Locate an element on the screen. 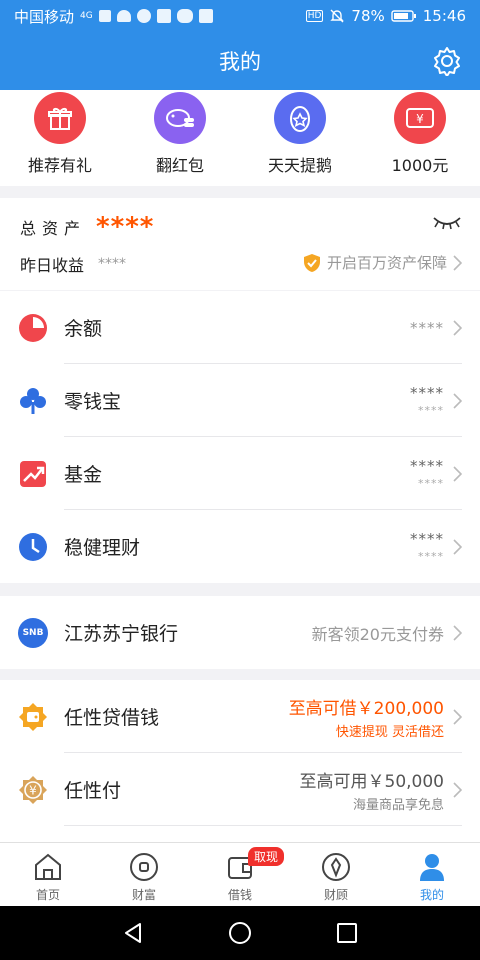 The width and height of the screenshot is (480, 960). home-icon is located at coordinates (48, 866).